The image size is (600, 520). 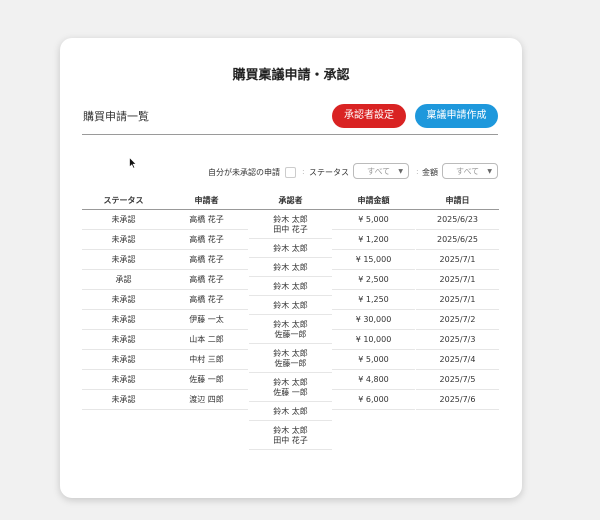 What do you see at coordinates (290, 392) in the screenshot?
I see `approver-name: 佐藤 一郎` at bounding box center [290, 392].